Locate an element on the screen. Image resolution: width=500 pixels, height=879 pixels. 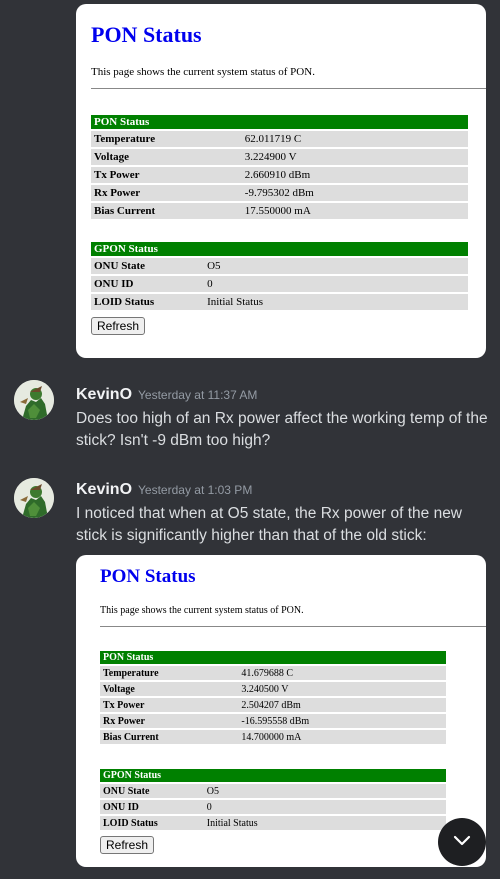
table-row: Tx Power 2.504207 dBm is located at coordinates (273, 705).